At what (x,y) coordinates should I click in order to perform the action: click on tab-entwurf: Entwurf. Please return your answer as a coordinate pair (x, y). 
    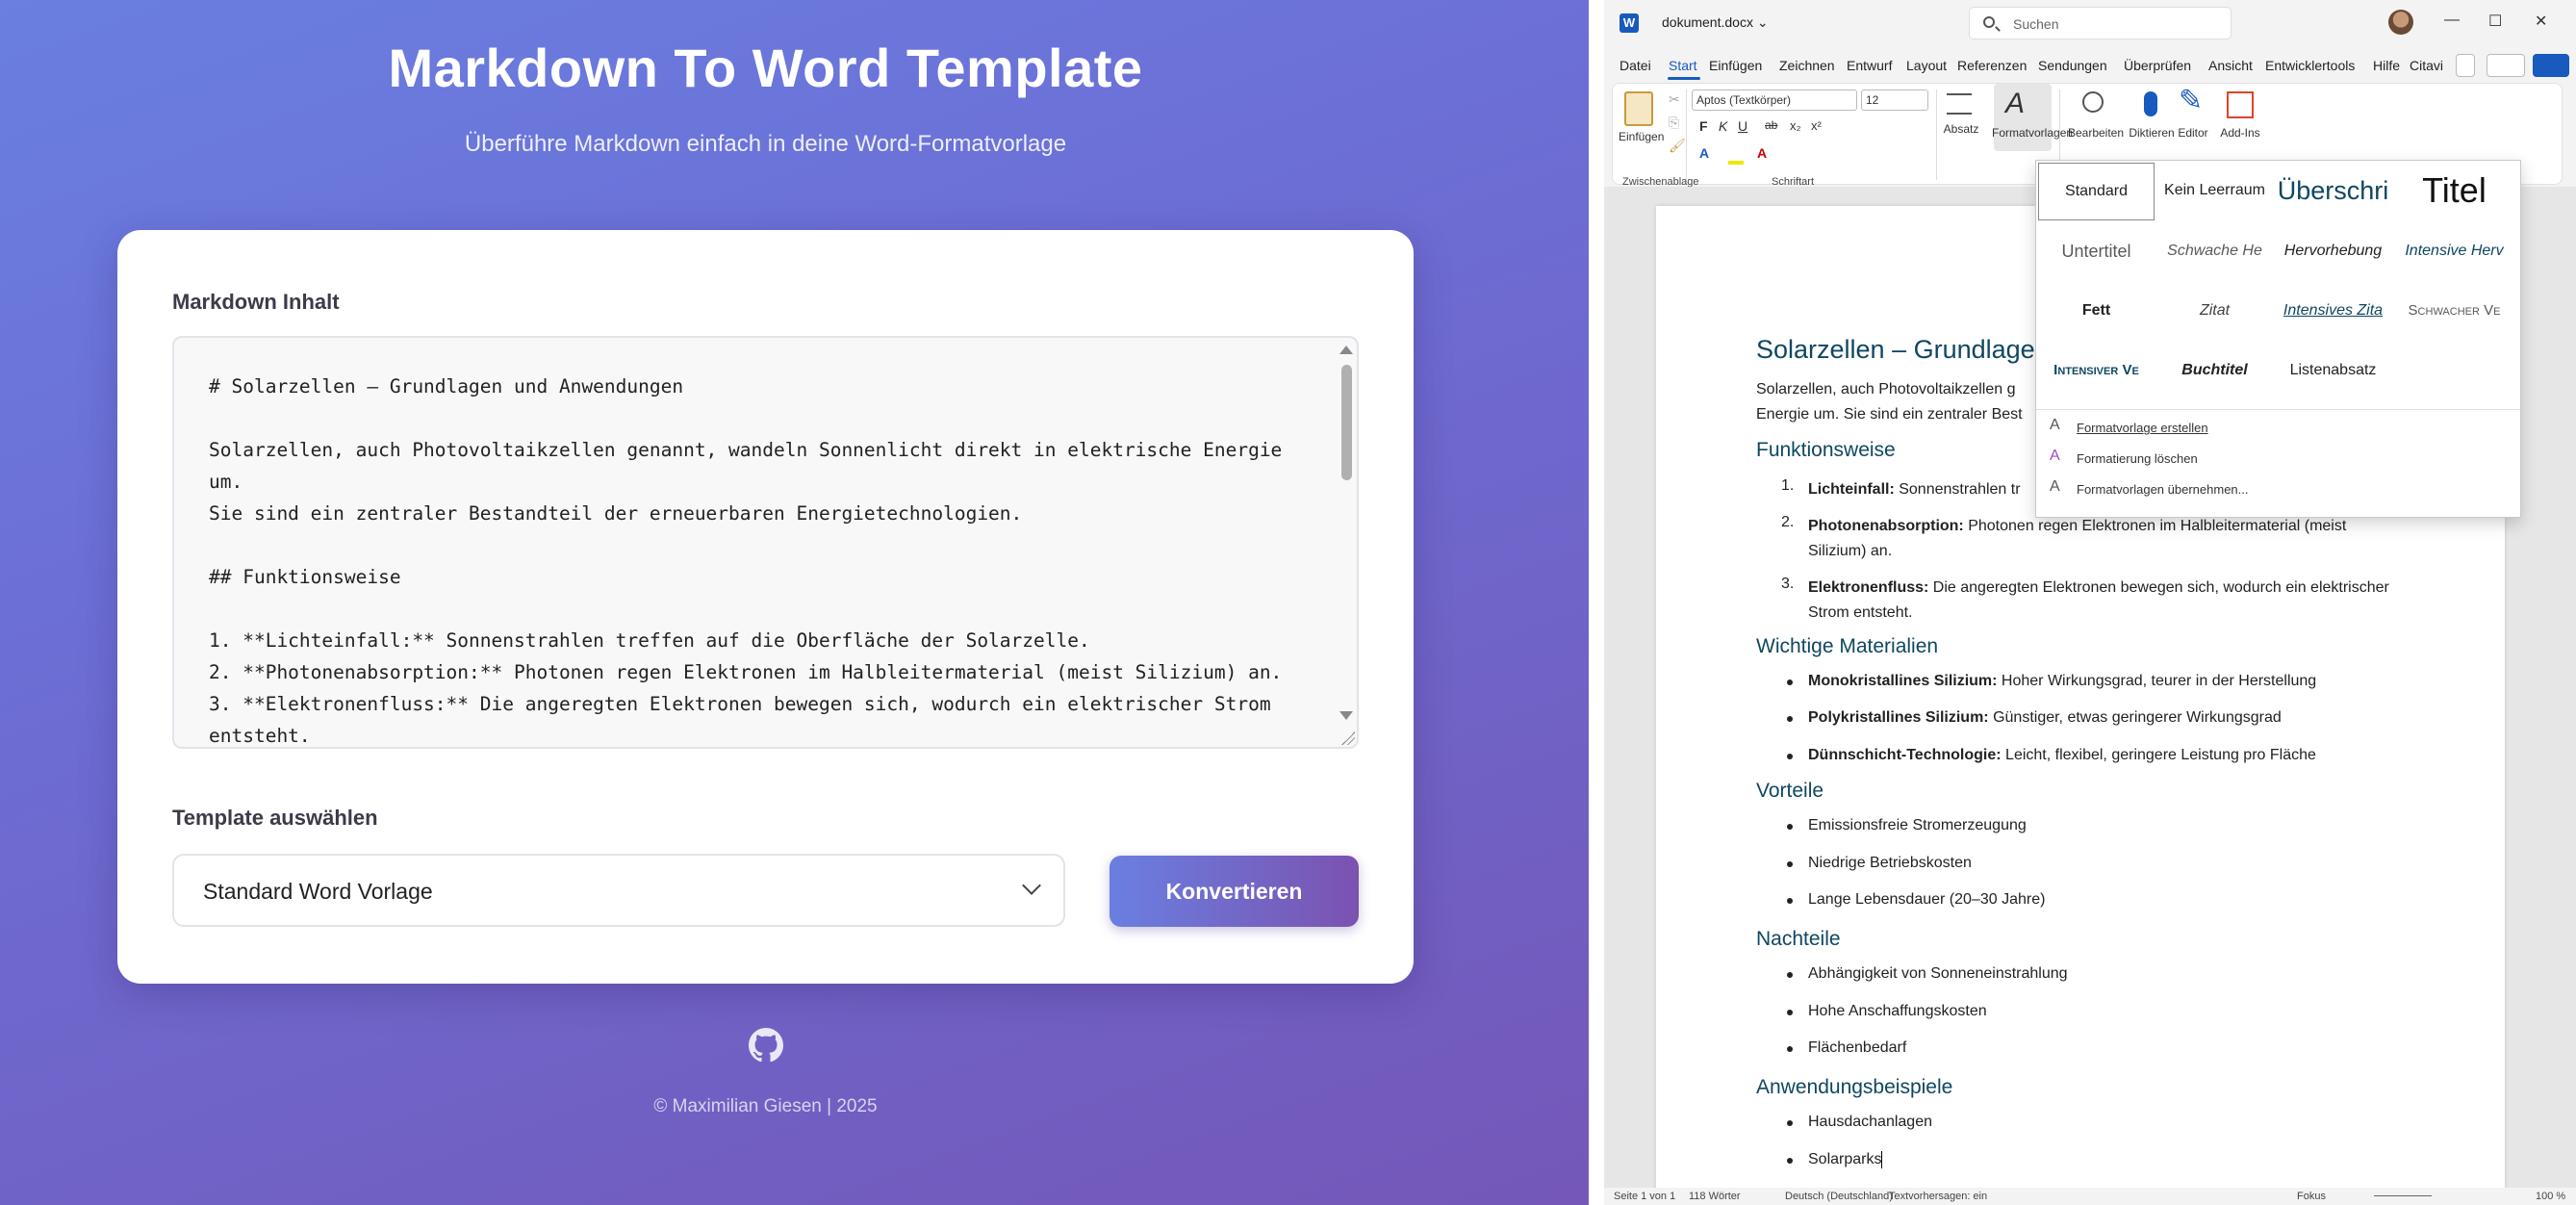
    Looking at the image, I should click on (1869, 66).